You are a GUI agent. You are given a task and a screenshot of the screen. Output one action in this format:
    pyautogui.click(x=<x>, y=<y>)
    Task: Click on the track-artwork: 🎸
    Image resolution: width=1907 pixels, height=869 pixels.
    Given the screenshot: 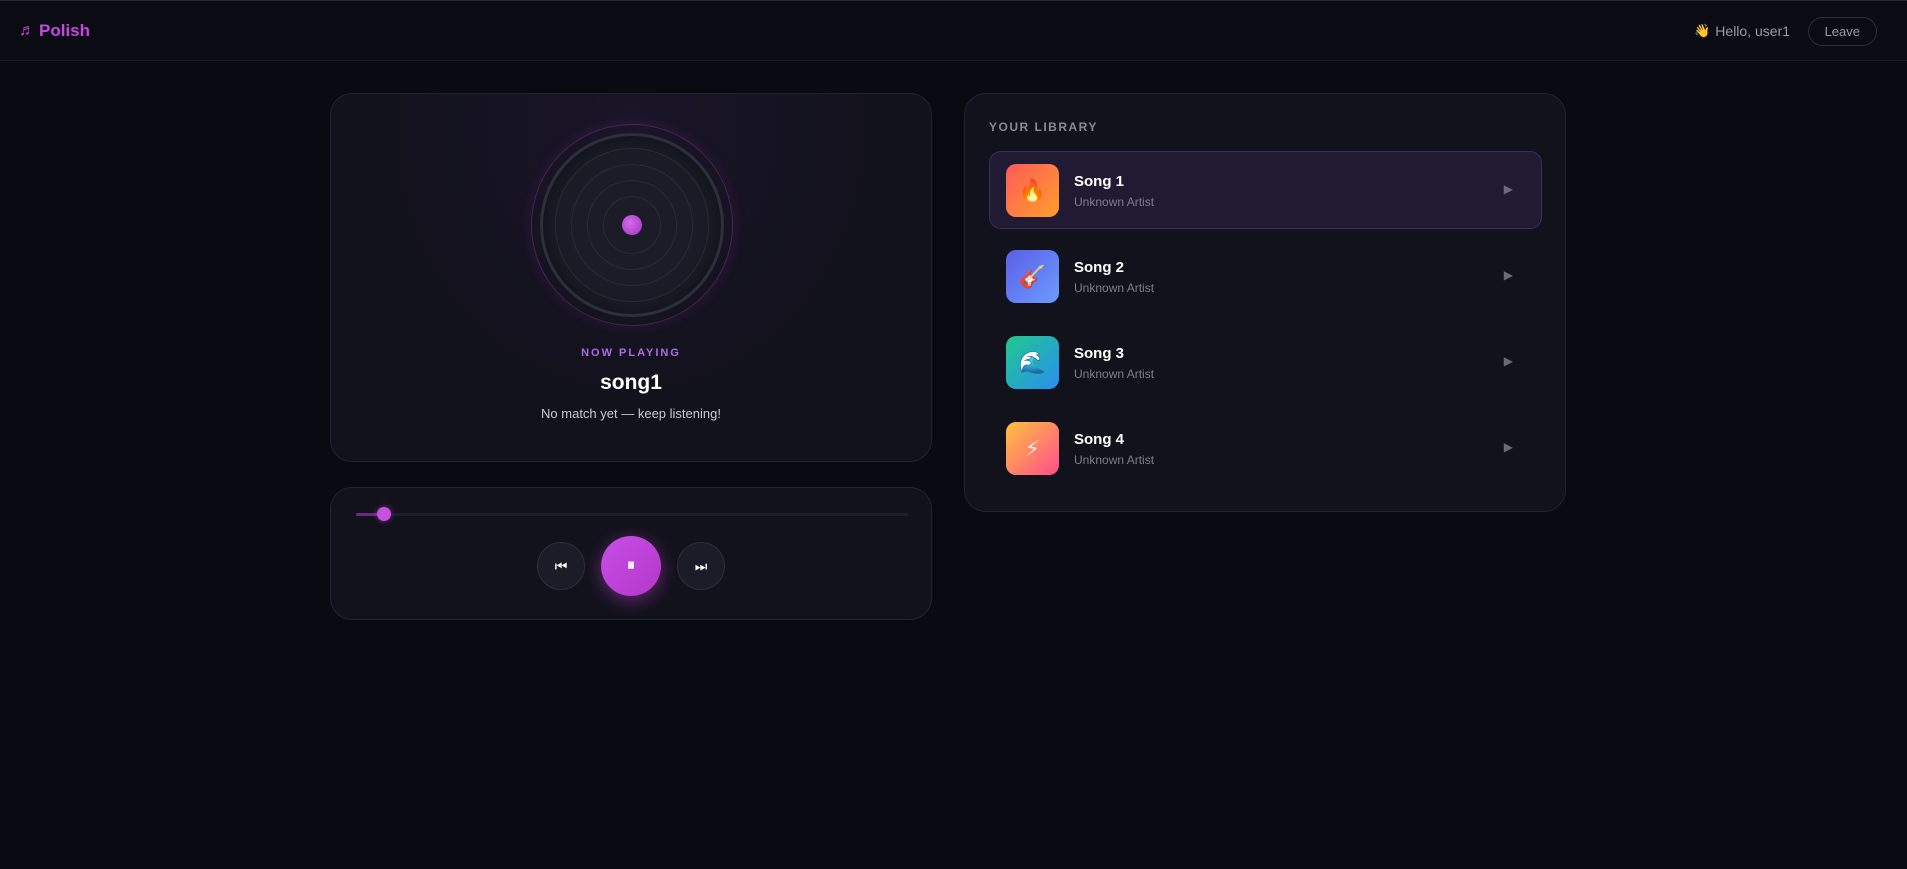 What is the action you would take?
    pyautogui.click(x=1032, y=276)
    